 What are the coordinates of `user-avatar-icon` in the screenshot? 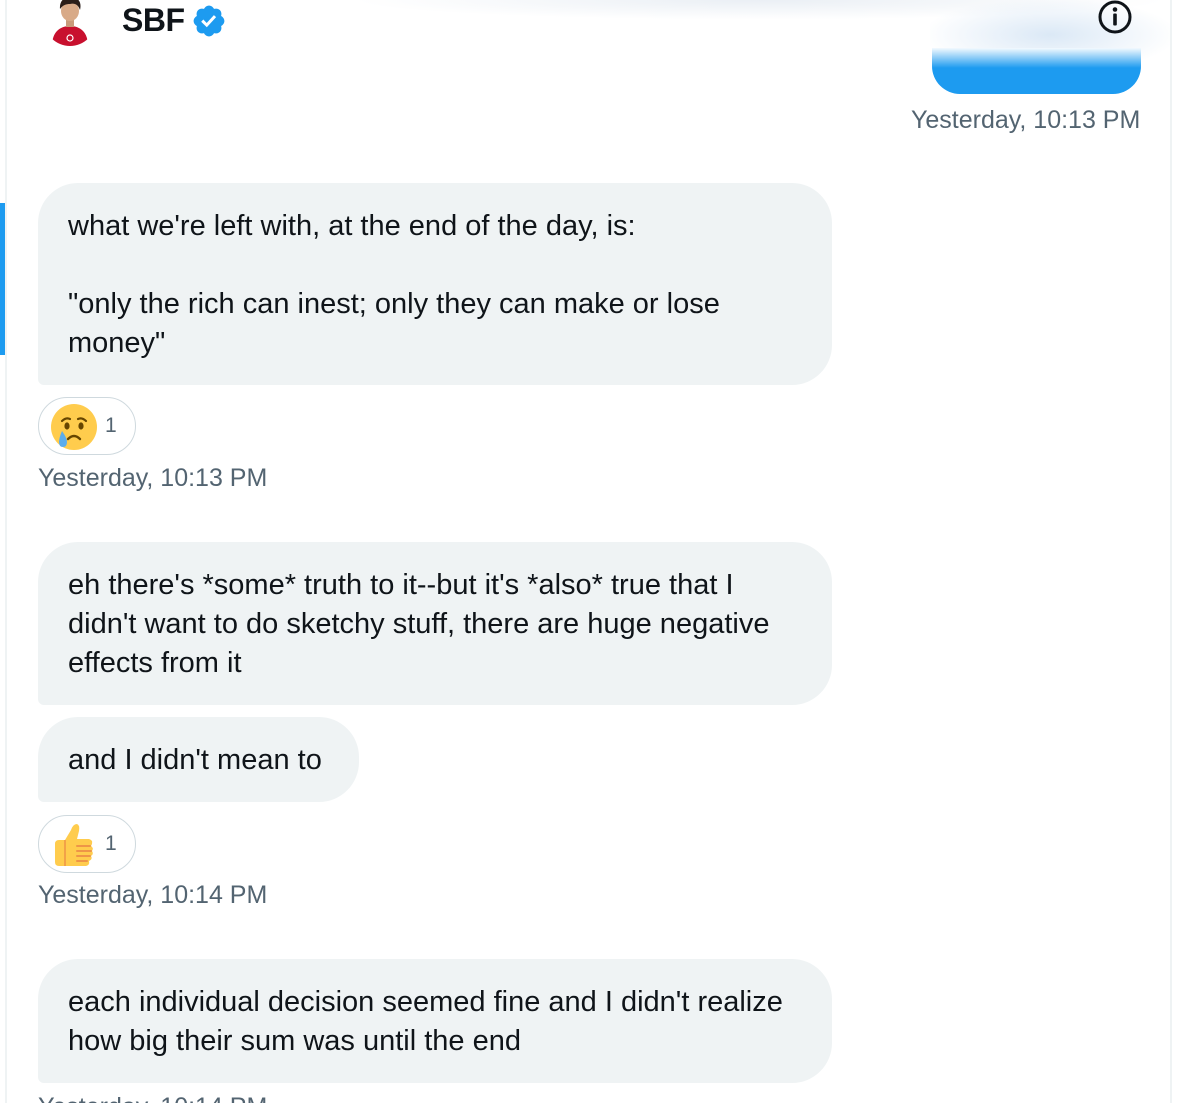 It's located at (70, 23).